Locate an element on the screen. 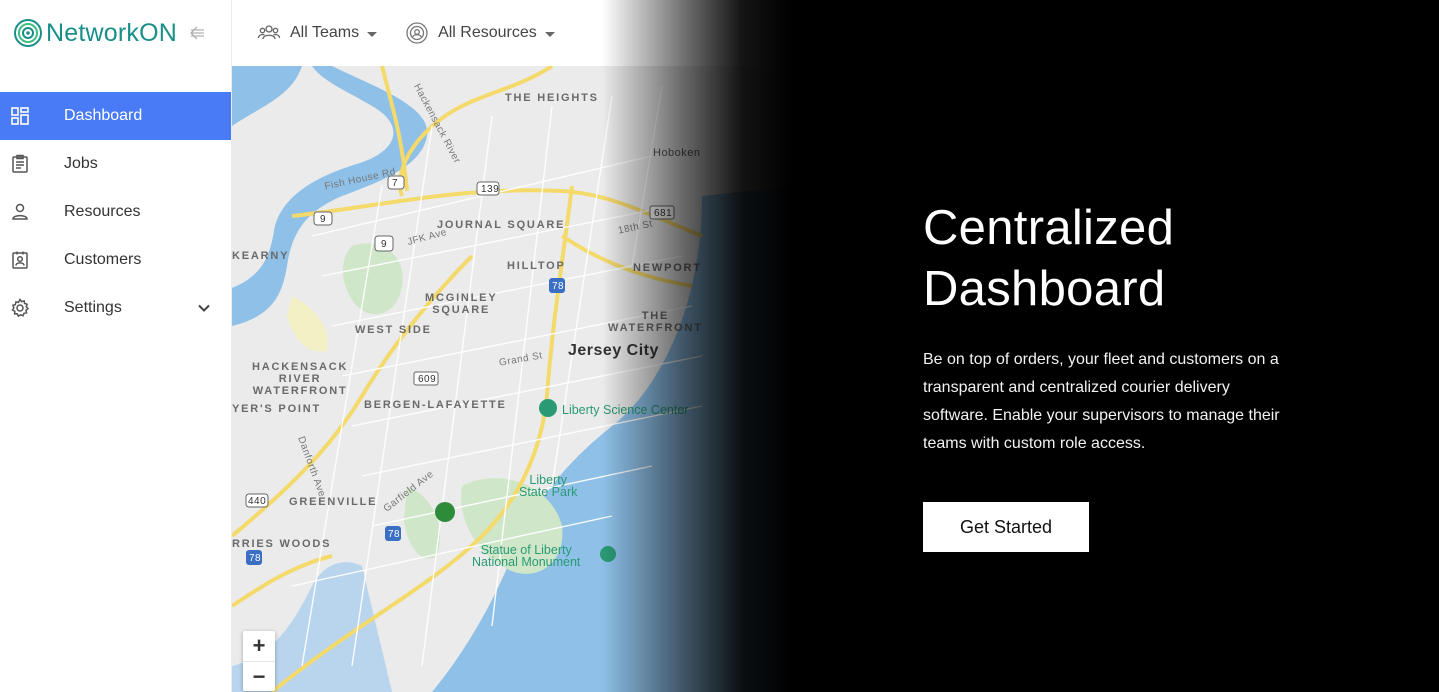 This screenshot has height=692, width=1439. map-label: Liberty Science Center is located at coordinates (625, 410).